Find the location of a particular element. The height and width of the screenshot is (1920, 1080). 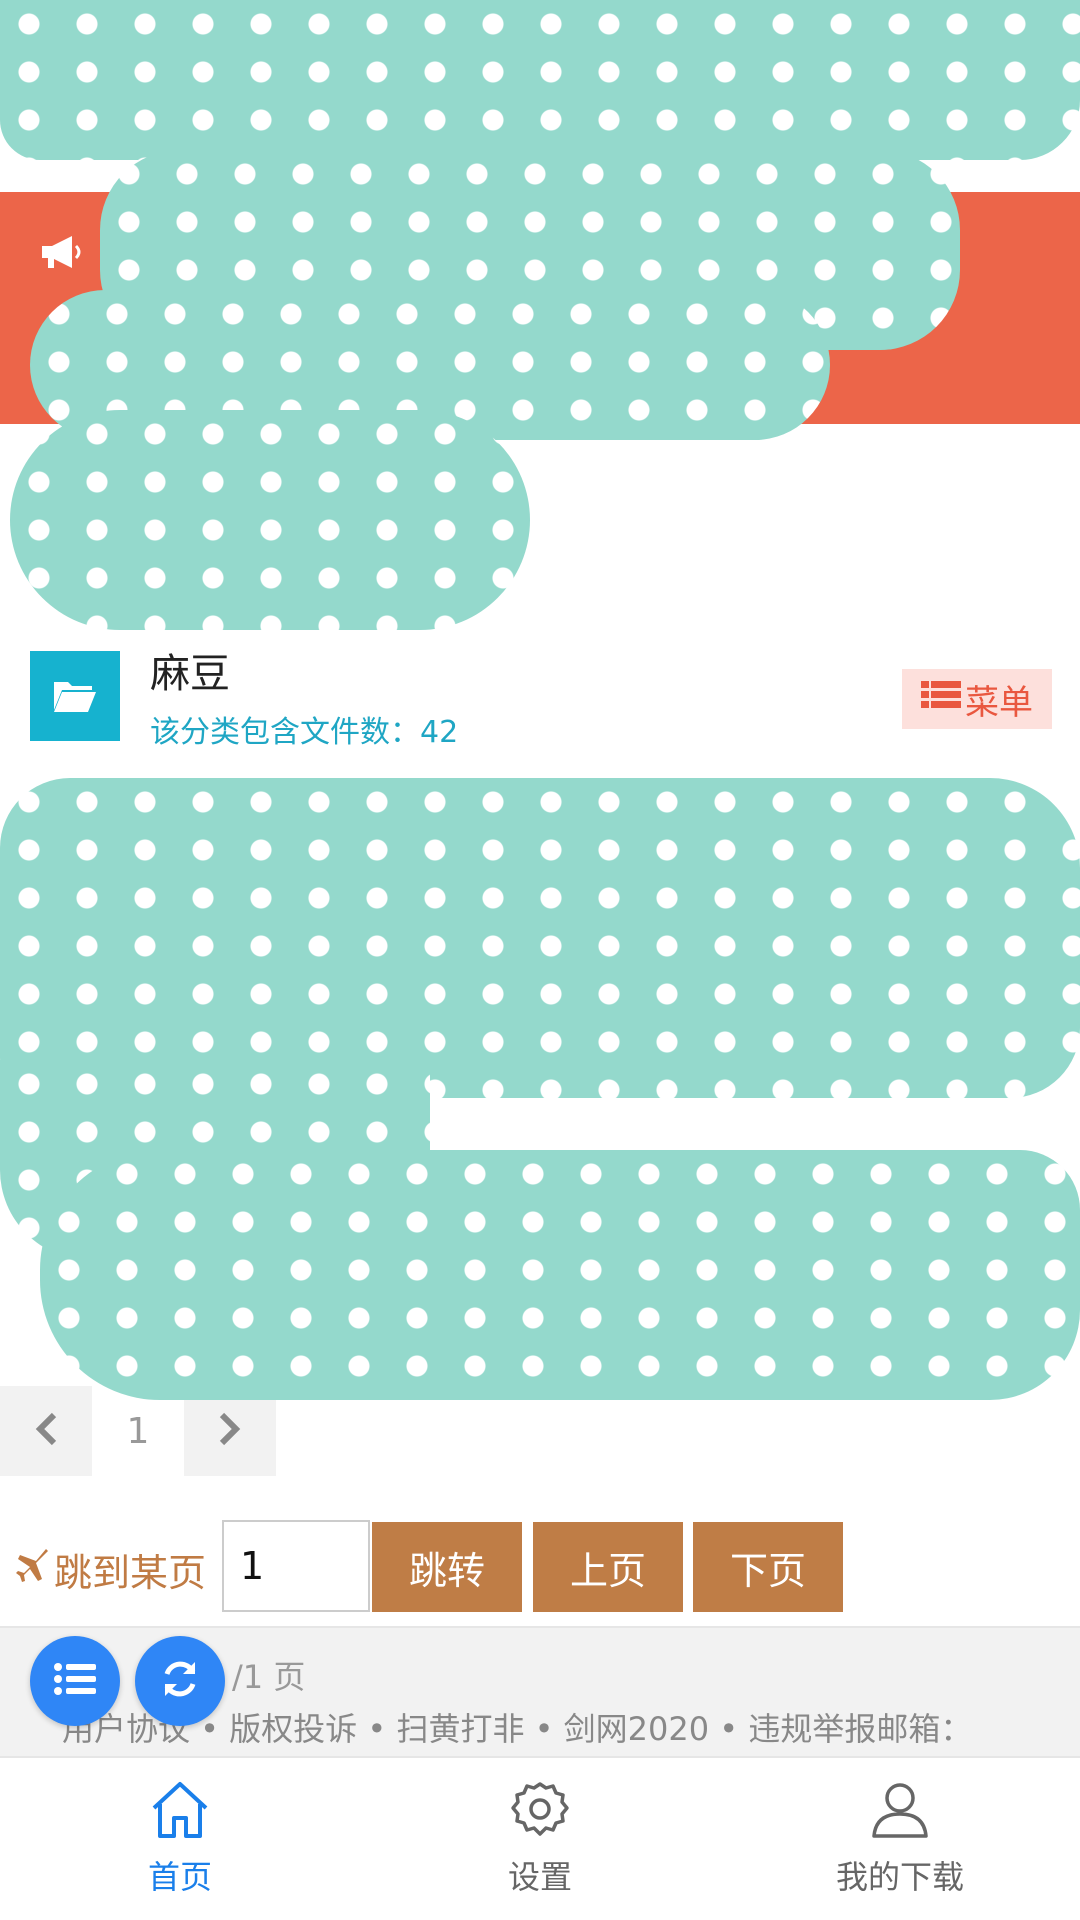

page-count-info: /1 页 is located at coordinates (269, 1677).